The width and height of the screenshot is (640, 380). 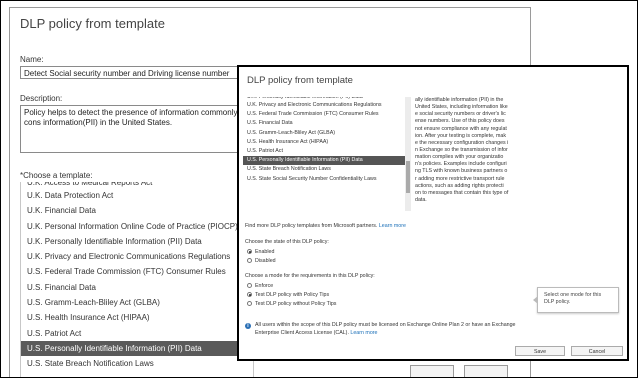 What do you see at coordinates (460, 121) in the screenshot?
I see `description-line: ense numbers. Use of this policy does` at bounding box center [460, 121].